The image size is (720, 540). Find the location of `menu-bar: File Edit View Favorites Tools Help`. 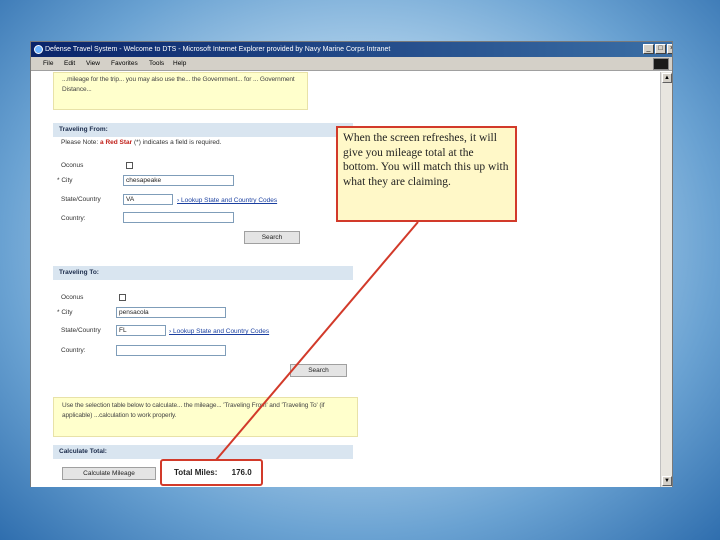

menu-bar: File Edit View Favorites Tools Help is located at coordinates (351, 64).